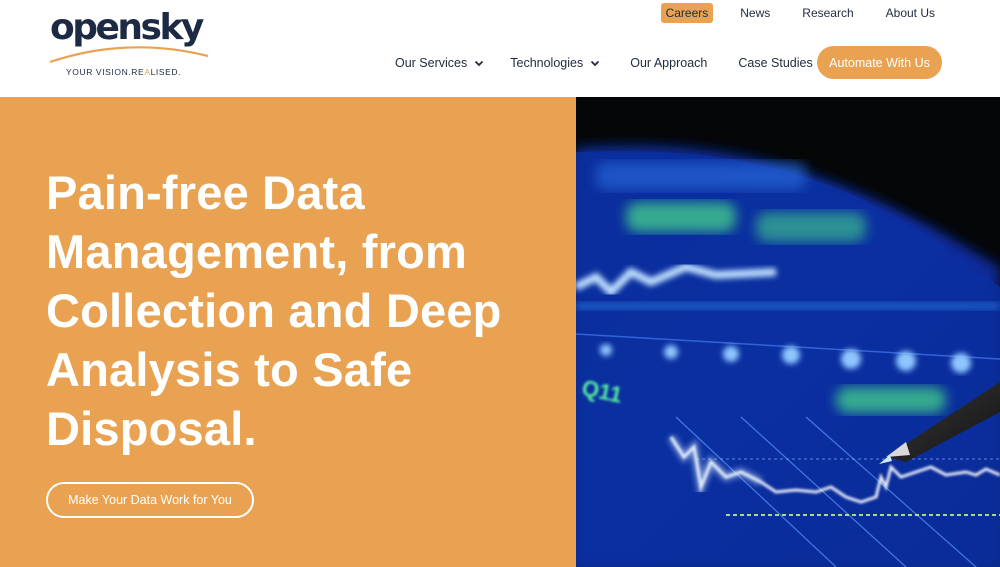 The image size is (1000, 567). What do you see at coordinates (789, 13) in the screenshot?
I see `utility-nav: Careers News Research About Us` at bounding box center [789, 13].